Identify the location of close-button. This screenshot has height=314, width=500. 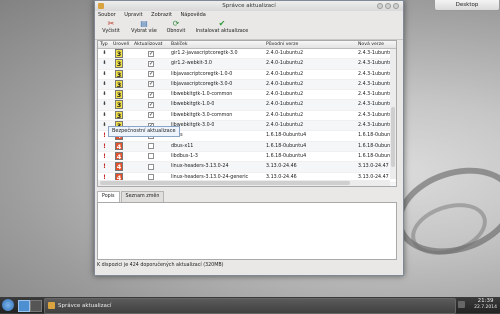
(396, 6).